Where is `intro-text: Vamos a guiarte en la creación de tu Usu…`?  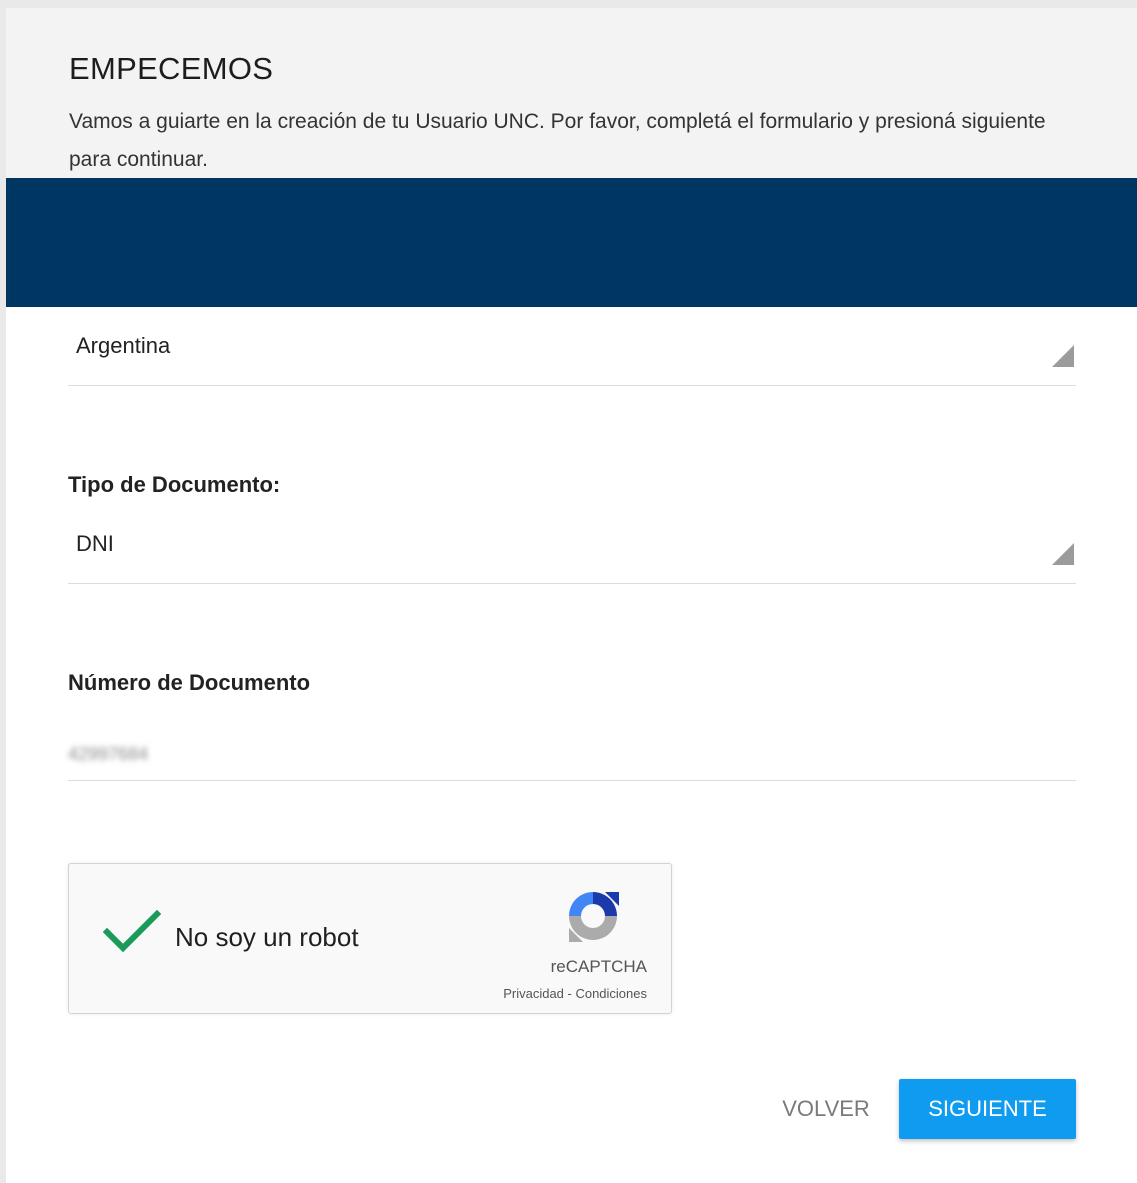
intro-text: Vamos a guiarte en la creación de tu Usu… is located at coordinates (557, 140).